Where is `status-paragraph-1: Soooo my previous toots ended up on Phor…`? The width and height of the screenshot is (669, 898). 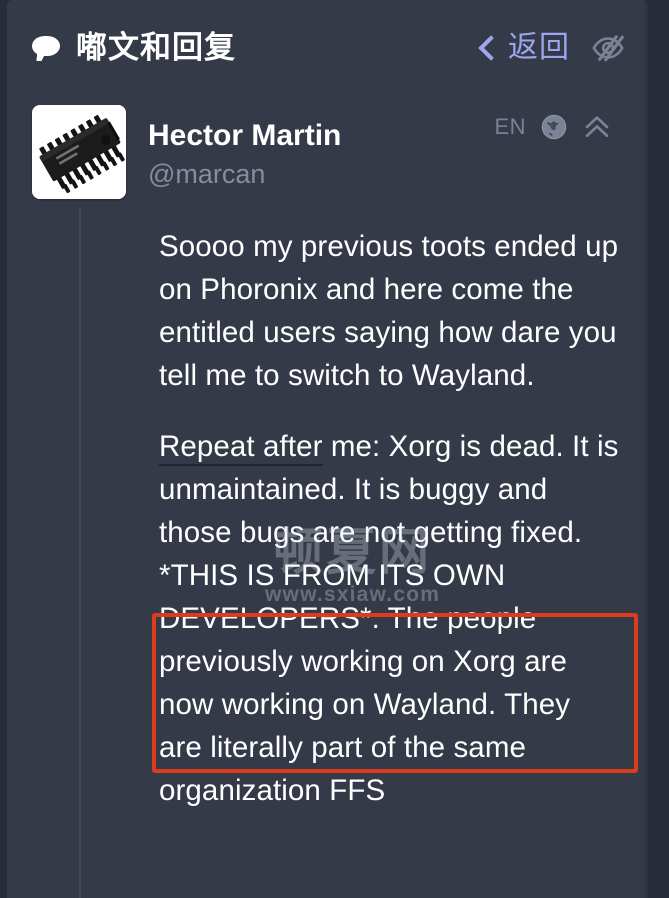 status-paragraph-1: Soooo my previous toots ended up on Phor… is located at coordinates (389, 311).